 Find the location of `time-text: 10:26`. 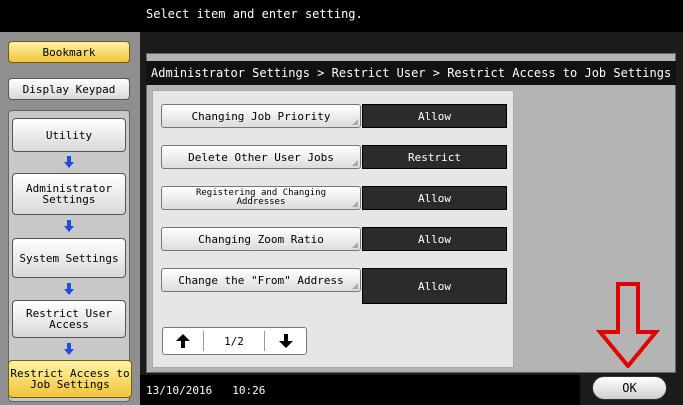

time-text: 10:26 is located at coordinates (249, 390).